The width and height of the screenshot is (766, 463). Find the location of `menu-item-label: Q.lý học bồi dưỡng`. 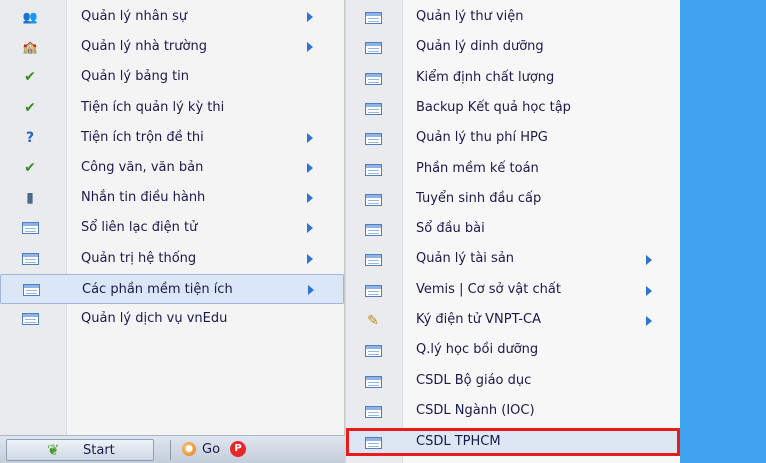

menu-item-label: Q.lý học bồi dưỡng is located at coordinates (477, 350).